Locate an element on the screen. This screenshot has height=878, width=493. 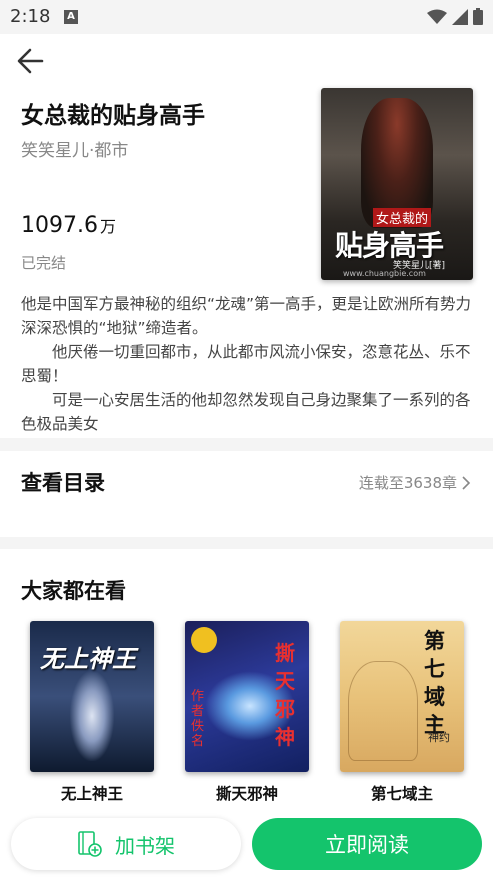
status-bar: 2:18 A is located at coordinates (246, 17).